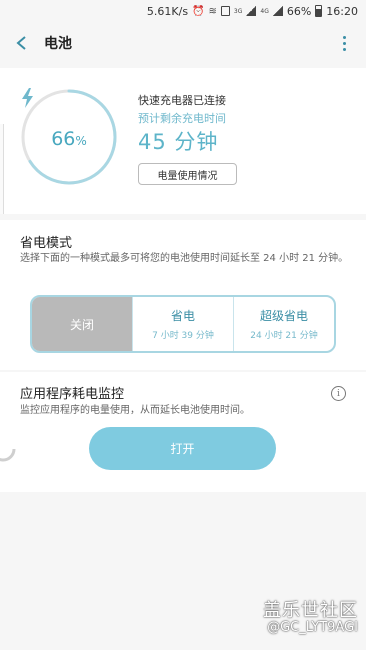  I want to click on enable-monitor-button: 打开, so click(182, 448).